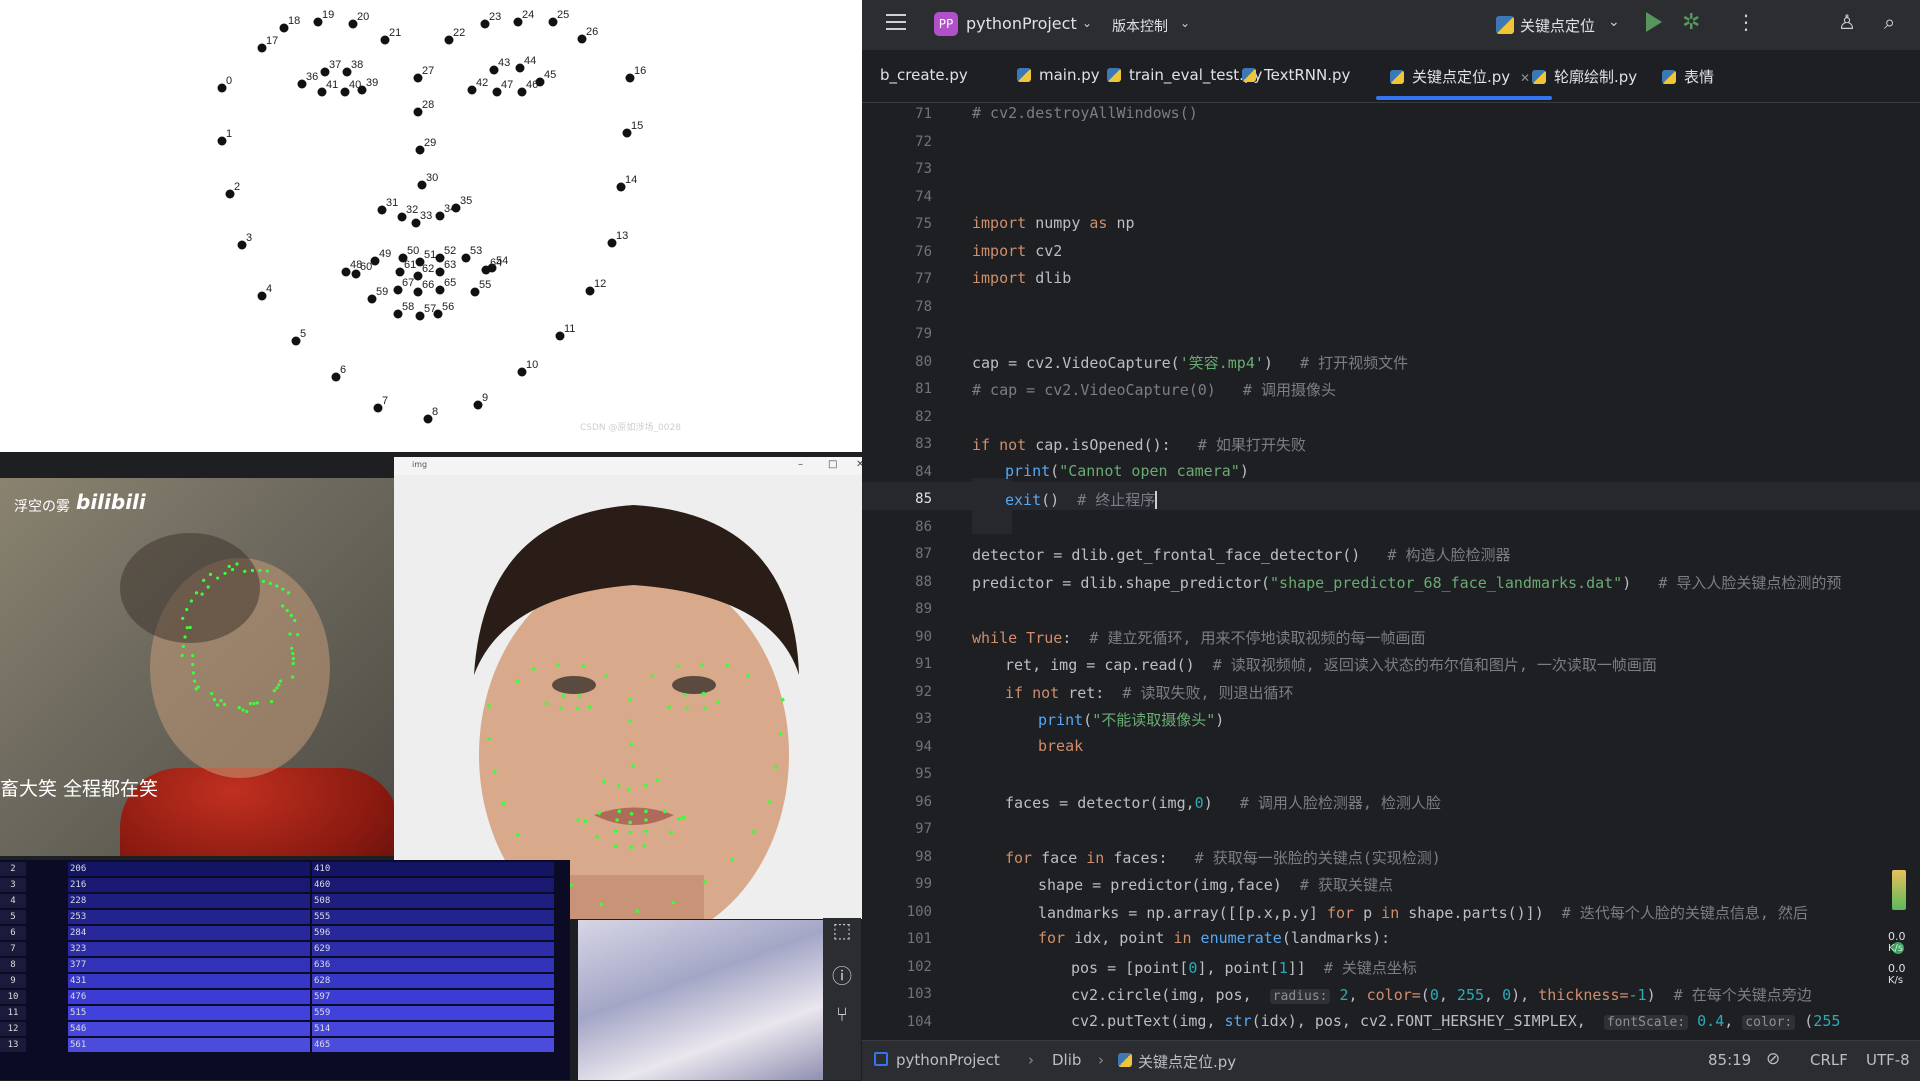  I want to click on maximize-button: □, so click(832, 464).